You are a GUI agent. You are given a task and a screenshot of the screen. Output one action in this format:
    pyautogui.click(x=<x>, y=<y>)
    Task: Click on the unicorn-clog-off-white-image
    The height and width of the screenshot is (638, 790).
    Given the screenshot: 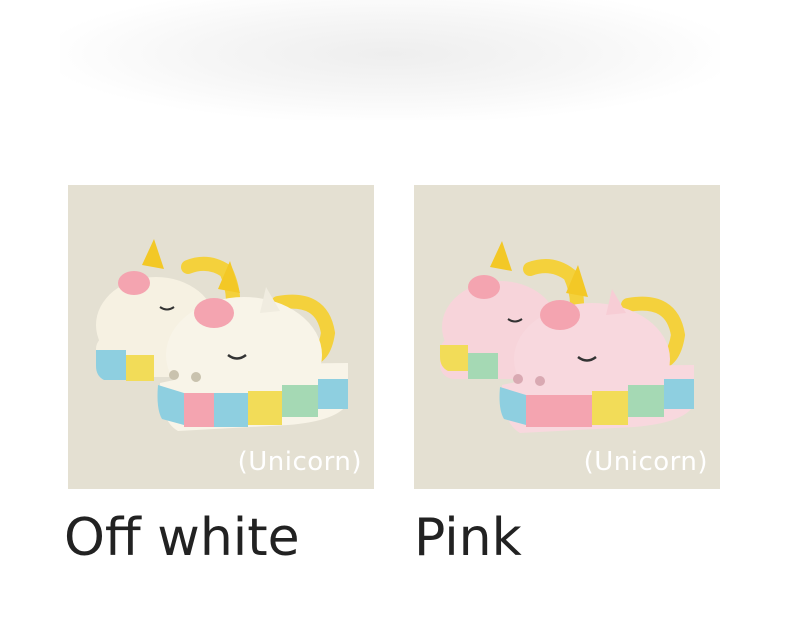 What is the action you would take?
    pyautogui.click(x=222, y=335)
    